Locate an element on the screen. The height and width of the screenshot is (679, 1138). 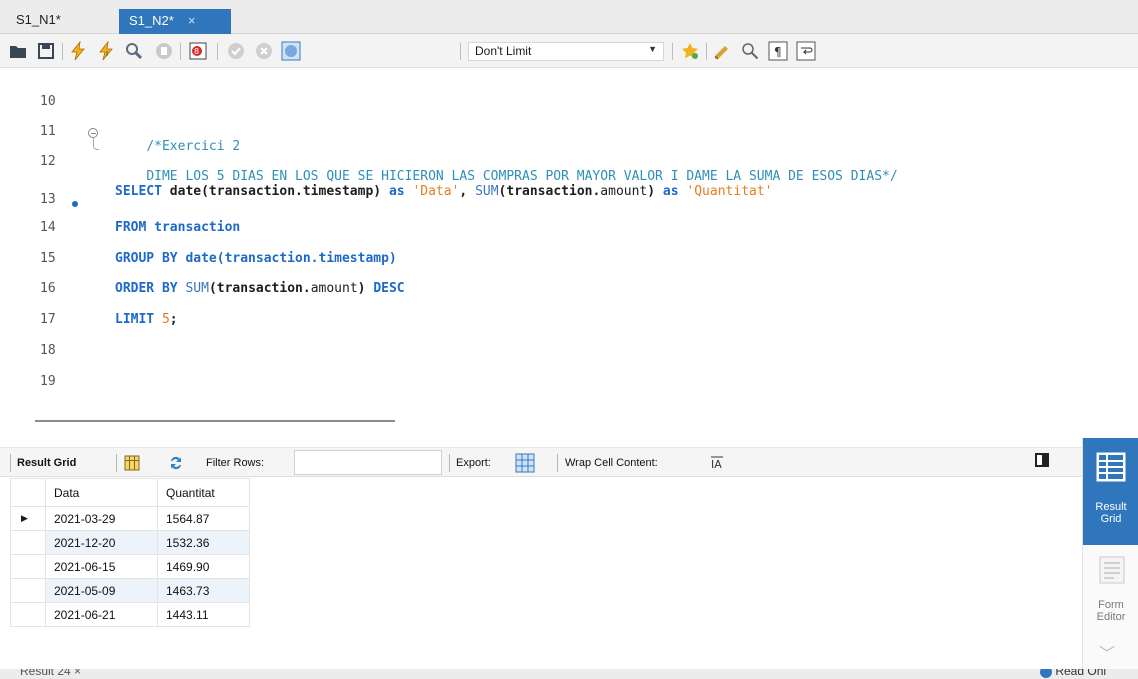
toggle-error-icon: 8 is located at coordinates (198, 51).